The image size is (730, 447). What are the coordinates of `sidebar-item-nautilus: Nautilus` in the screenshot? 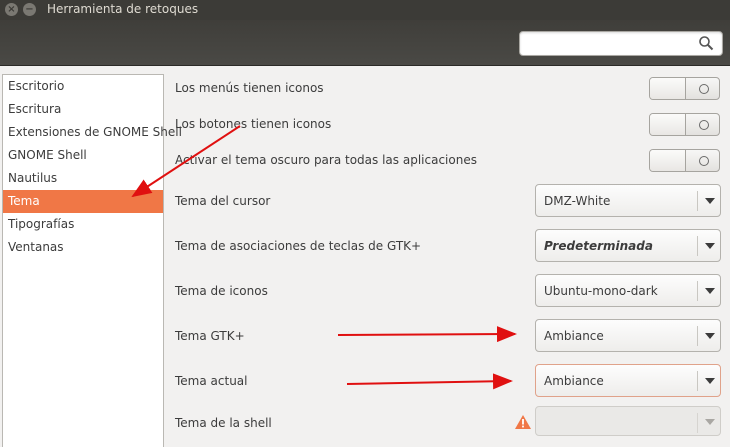 It's located at (83, 178).